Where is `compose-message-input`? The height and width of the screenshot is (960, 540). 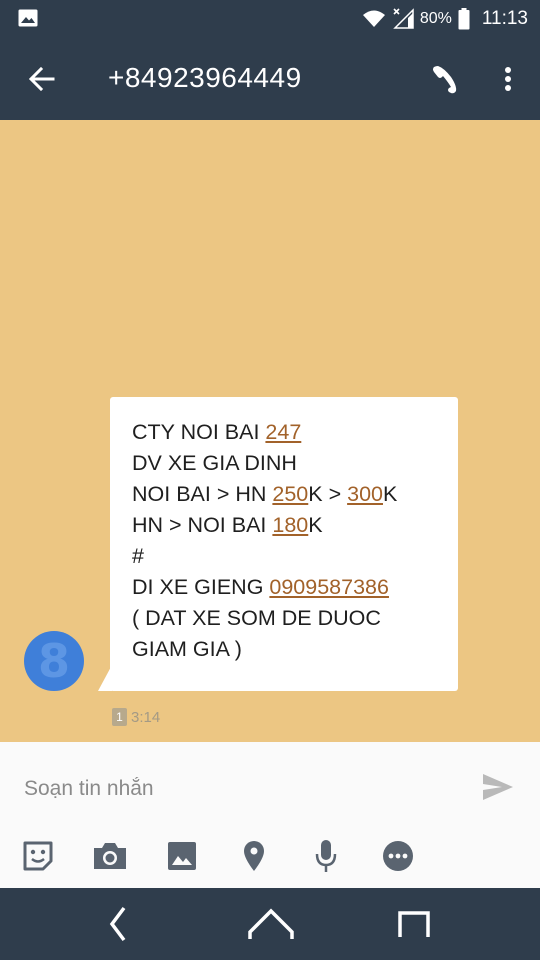 compose-message-input is located at coordinates (234, 789).